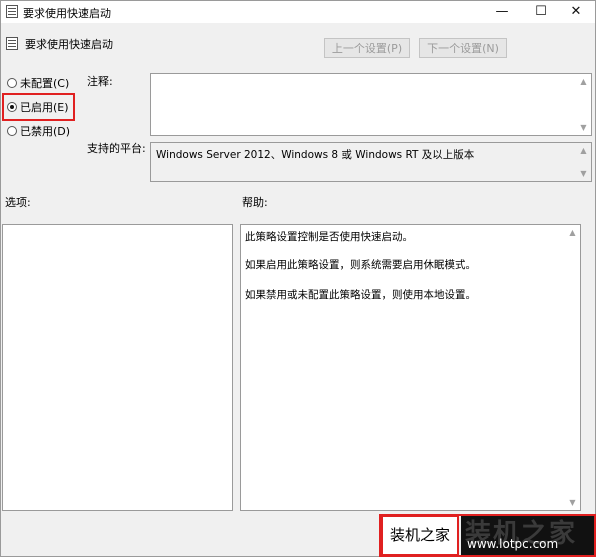 The height and width of the screenshot is (557, 596). I want to click on setting-title: 要求使用快速启动, so click(69, 44).